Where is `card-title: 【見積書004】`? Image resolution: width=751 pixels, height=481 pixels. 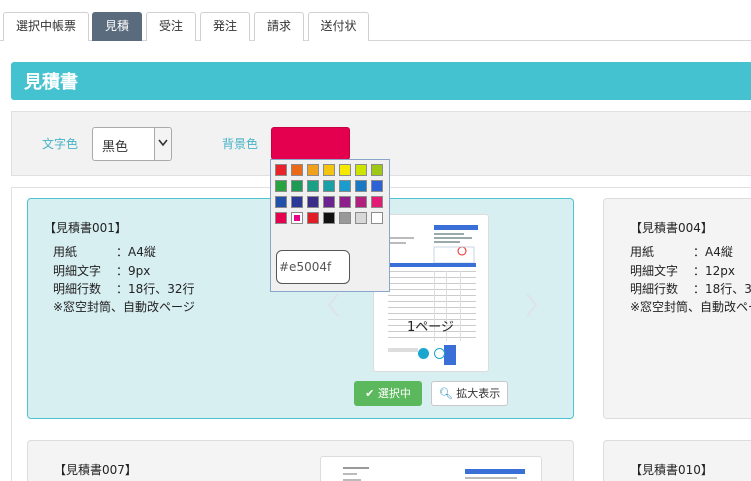
card-title: 【見積書004】 is located at coordinates (671, 228).